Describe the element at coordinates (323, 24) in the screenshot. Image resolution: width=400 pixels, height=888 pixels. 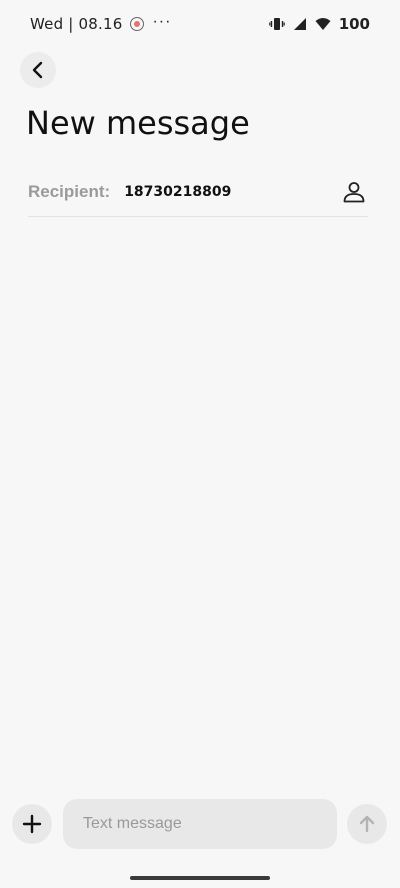
I see `wifi-icon` at that location.